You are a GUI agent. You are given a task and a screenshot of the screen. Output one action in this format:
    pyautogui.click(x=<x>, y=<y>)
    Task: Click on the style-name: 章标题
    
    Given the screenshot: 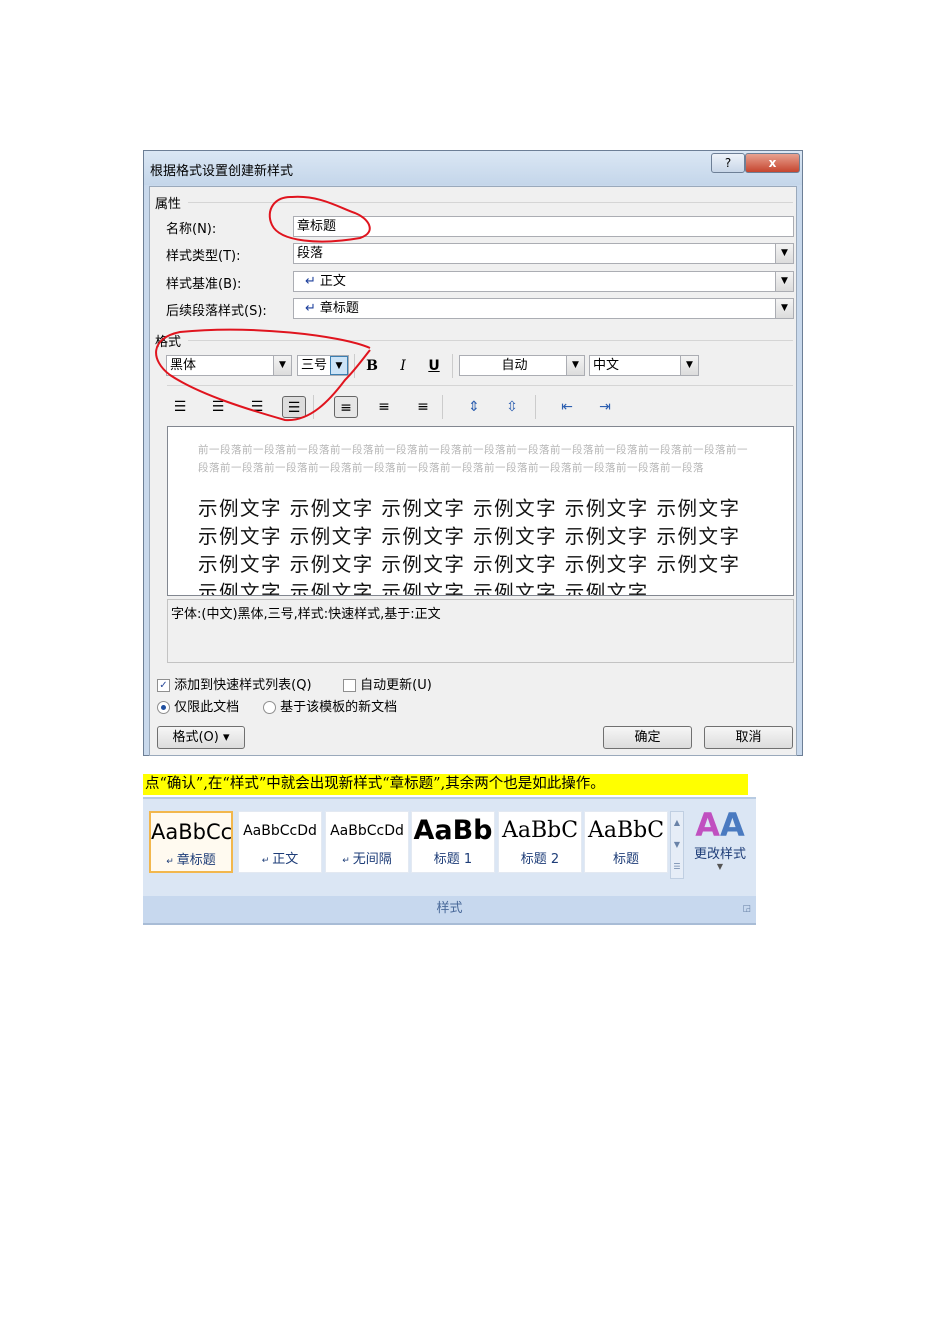 What is the action you would take?
    pyautogui.click(x=196, y=860)
    